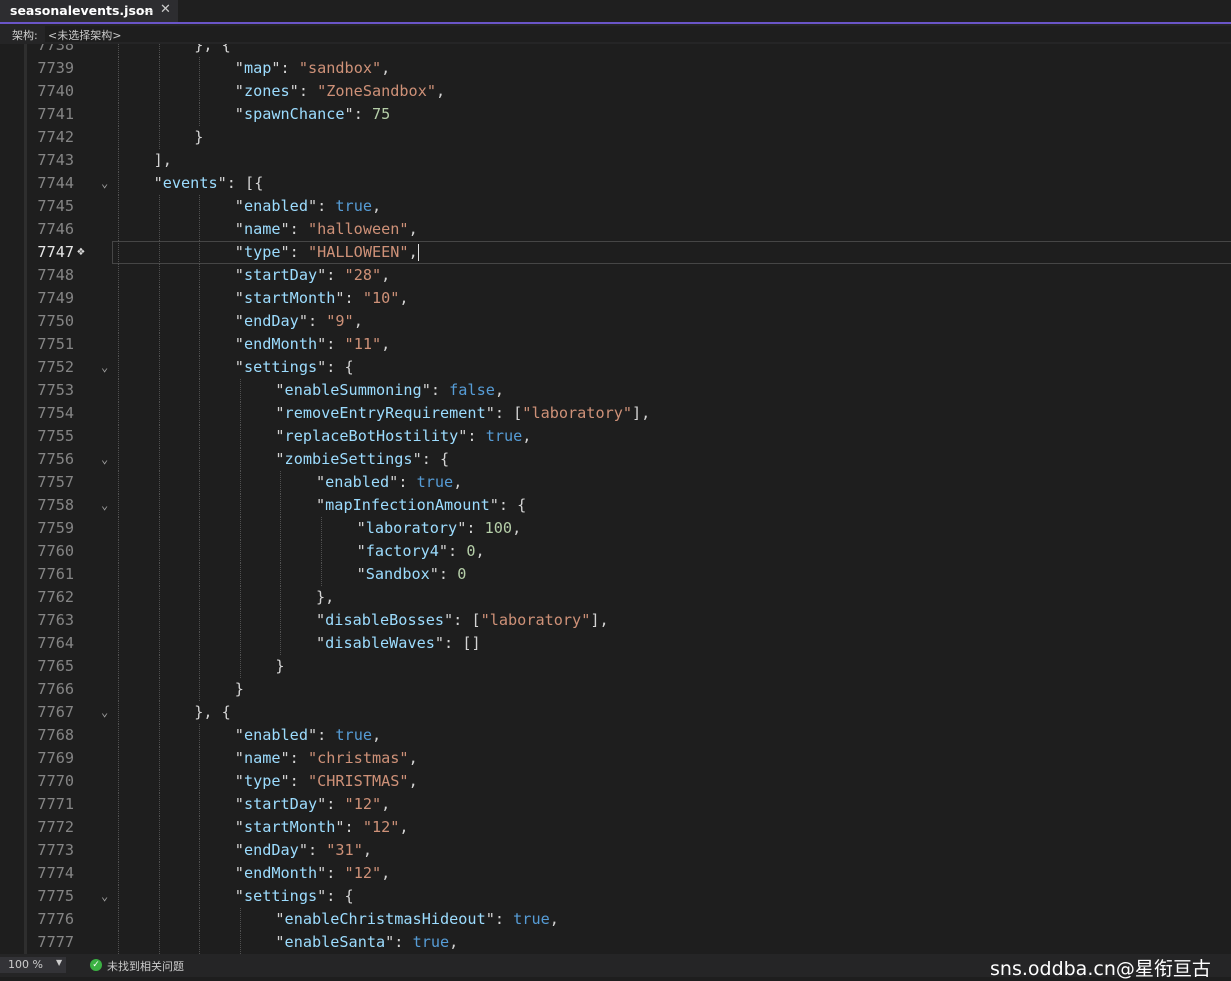 This screenshot has height=981, width=1231. Describe the element at coordinates (615, 942) in the screenshot. I see `code-line: 7777 "enableSanta": true,` at that location.